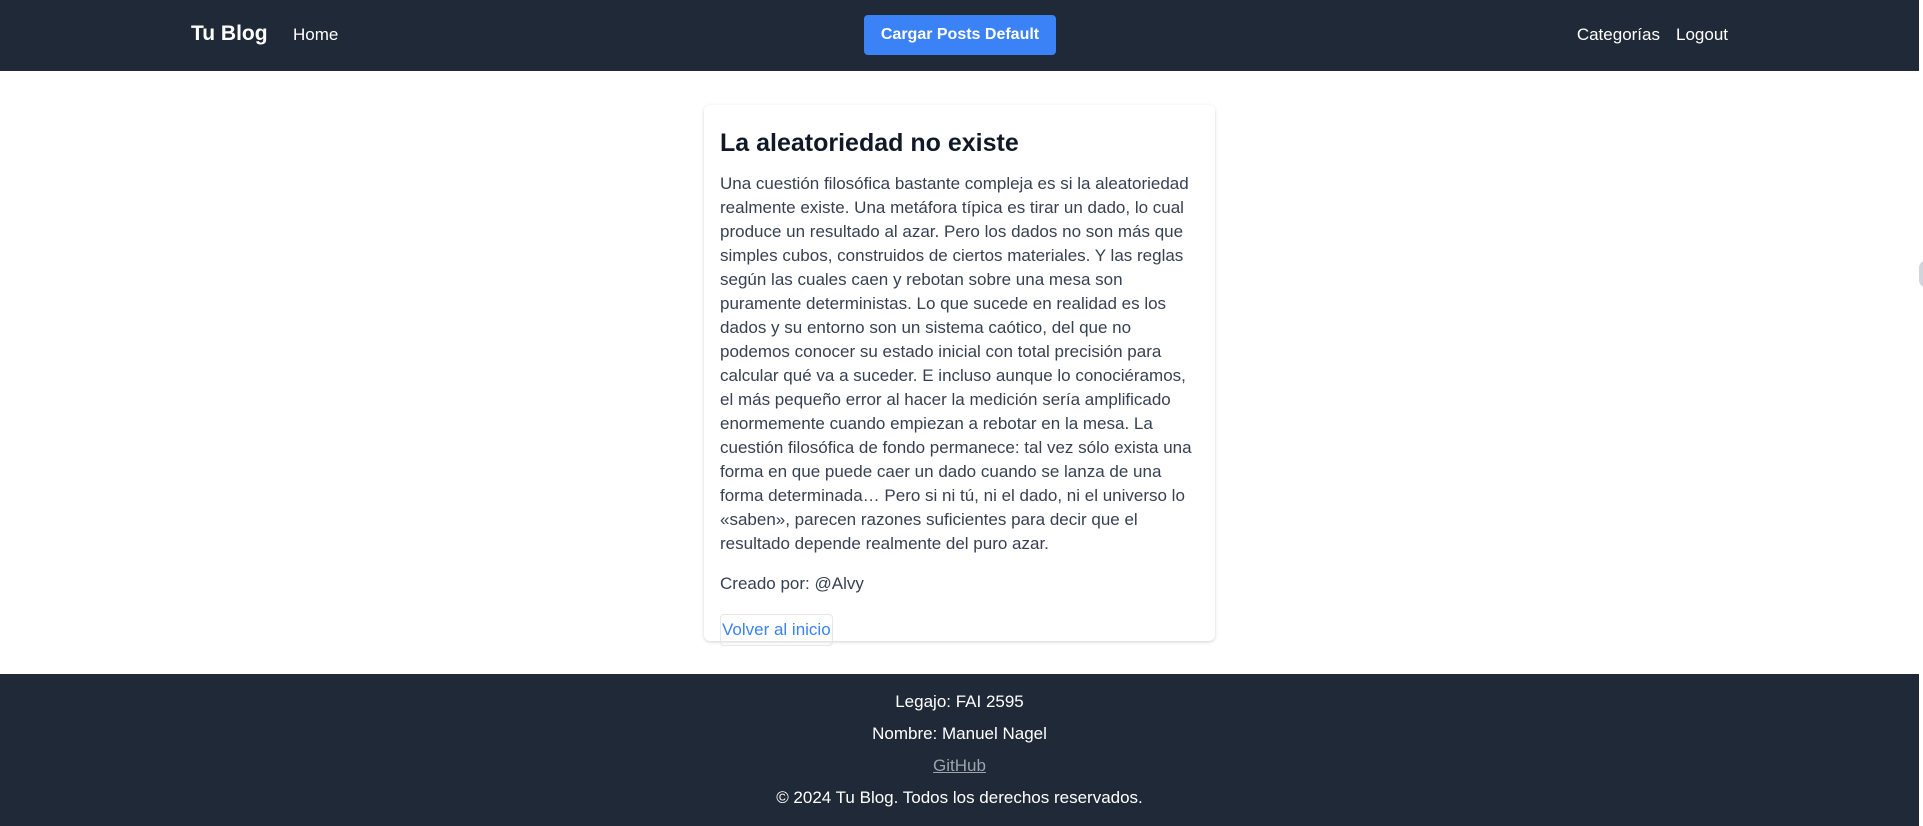 This screenshot has width=1923, height=826. Describe the element at coordinates (792, 583) in the screenshot. I see `post-author: Creado por: @Alvy` at that location.